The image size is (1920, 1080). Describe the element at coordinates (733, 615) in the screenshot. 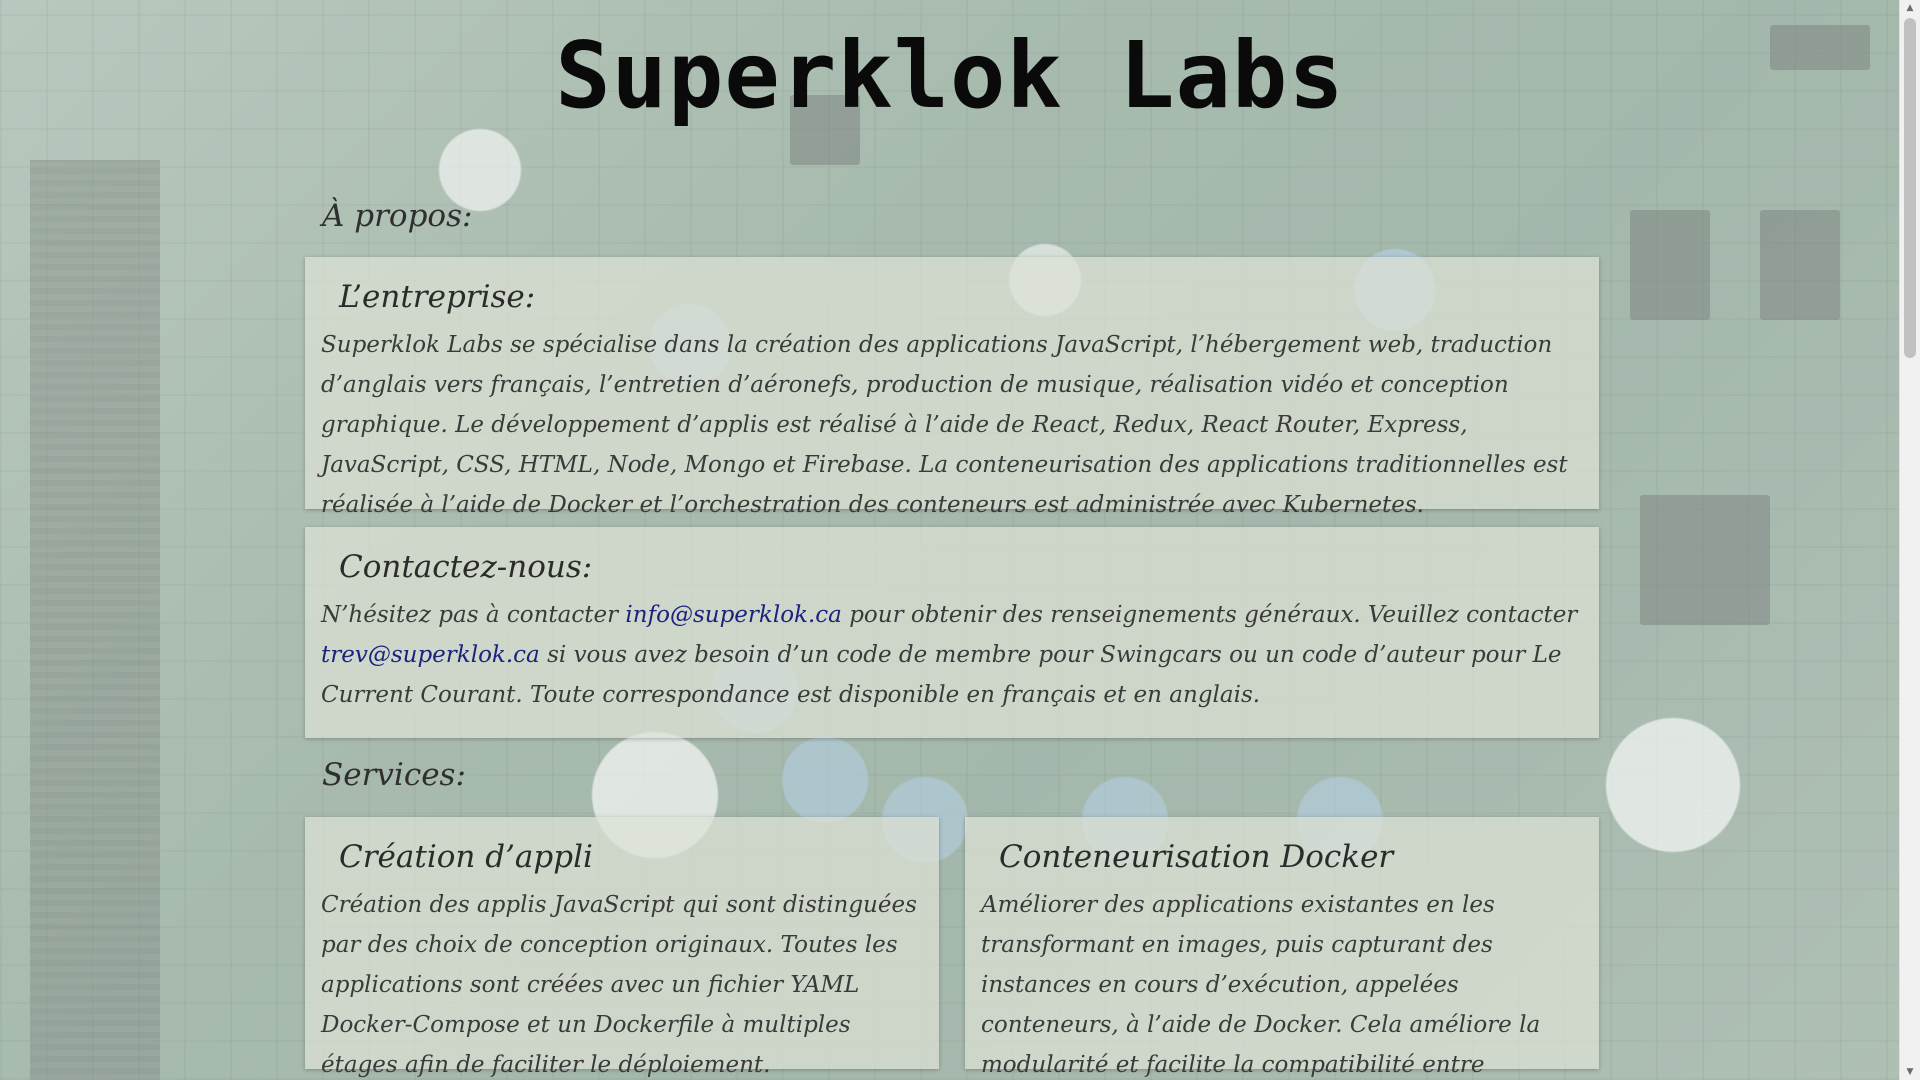

I see `info-email-link: info@superklok.ca` at that location.